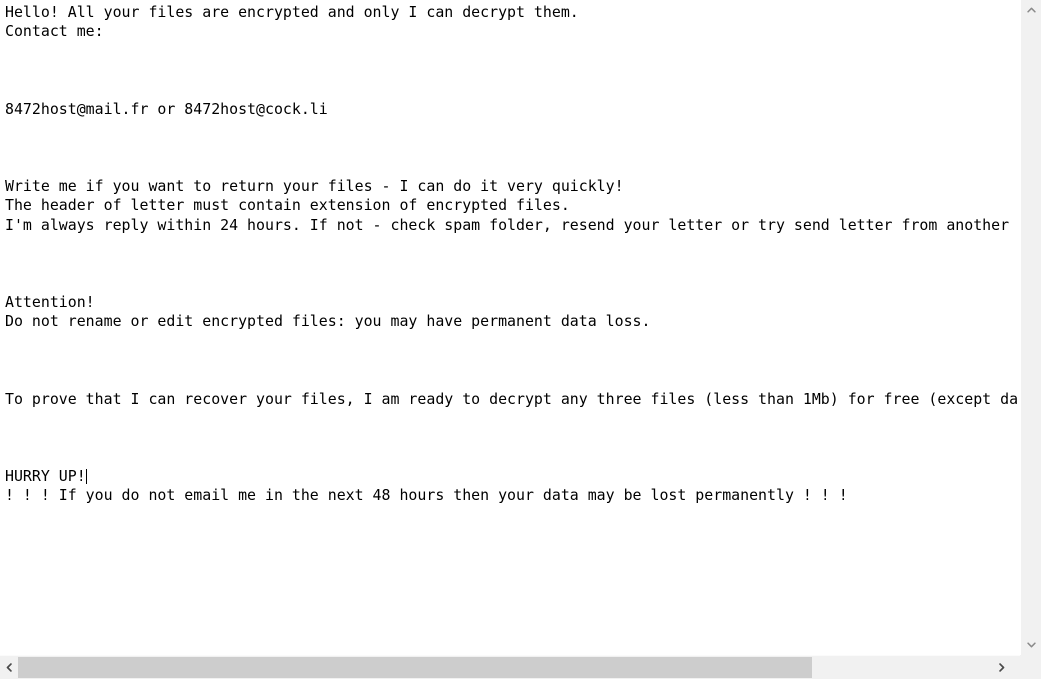  What do you see at coordinates (415, 667) in the screenshot?
I see `horizontal-scrollbar-thumb` at bounding box center [415, 667].